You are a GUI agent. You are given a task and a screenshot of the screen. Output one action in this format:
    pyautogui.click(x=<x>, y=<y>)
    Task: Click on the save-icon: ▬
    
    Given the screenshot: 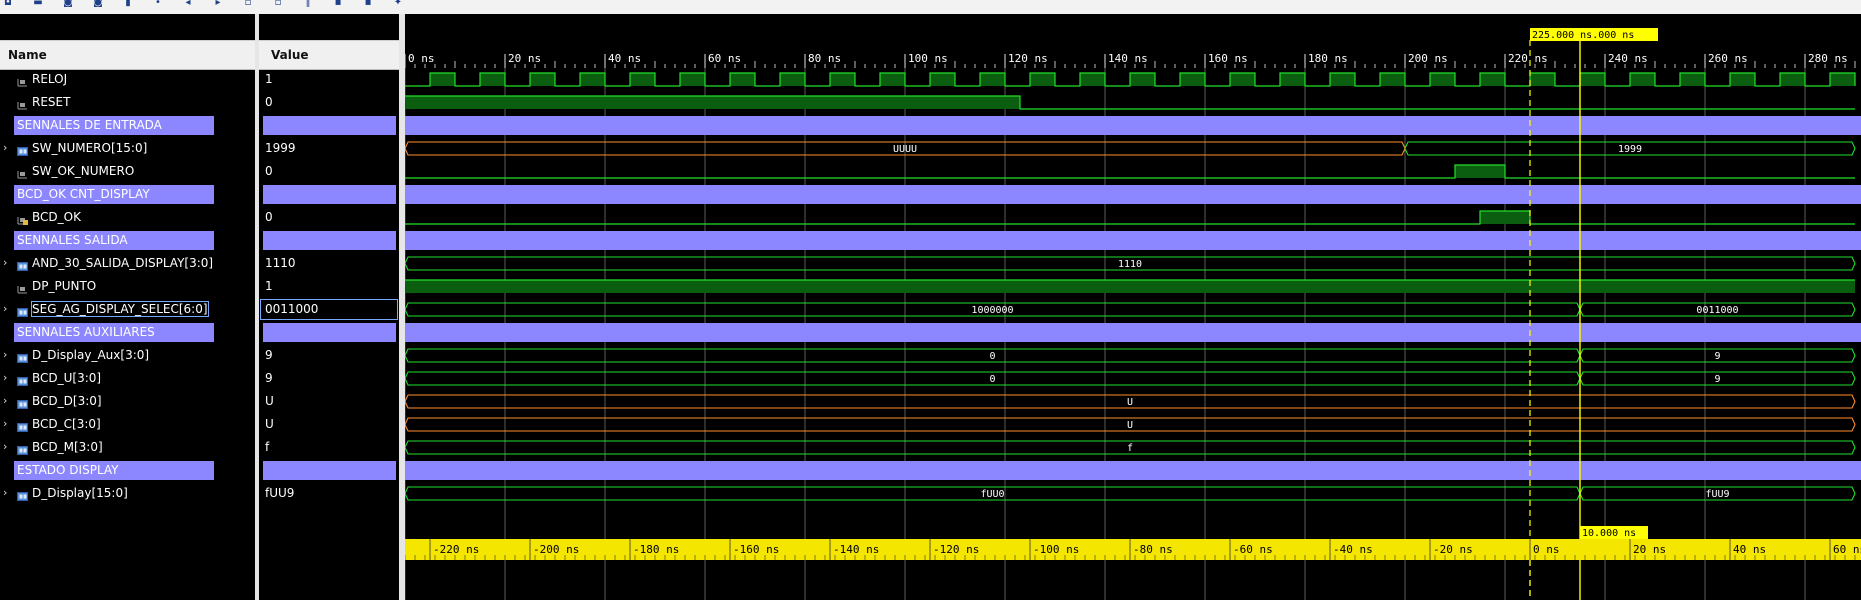 What is the action you would take?
    pyautogui.click(x=38, y=3)
    